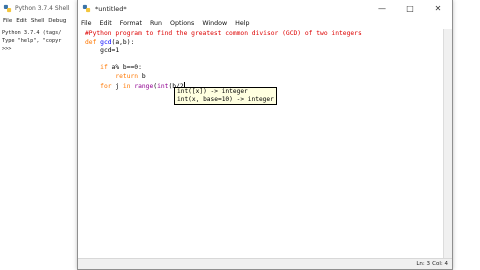 Image resolution: width=480 pixels, height=270 pixels. I want to click on close-button: ✕, so click(438, 8).